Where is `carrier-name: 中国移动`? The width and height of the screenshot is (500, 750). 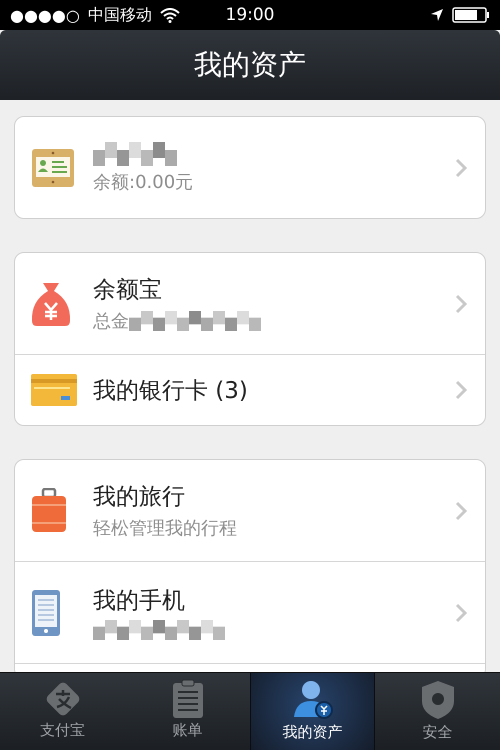 carrier-name: 中国移动 is located at coordinates (120, 15).